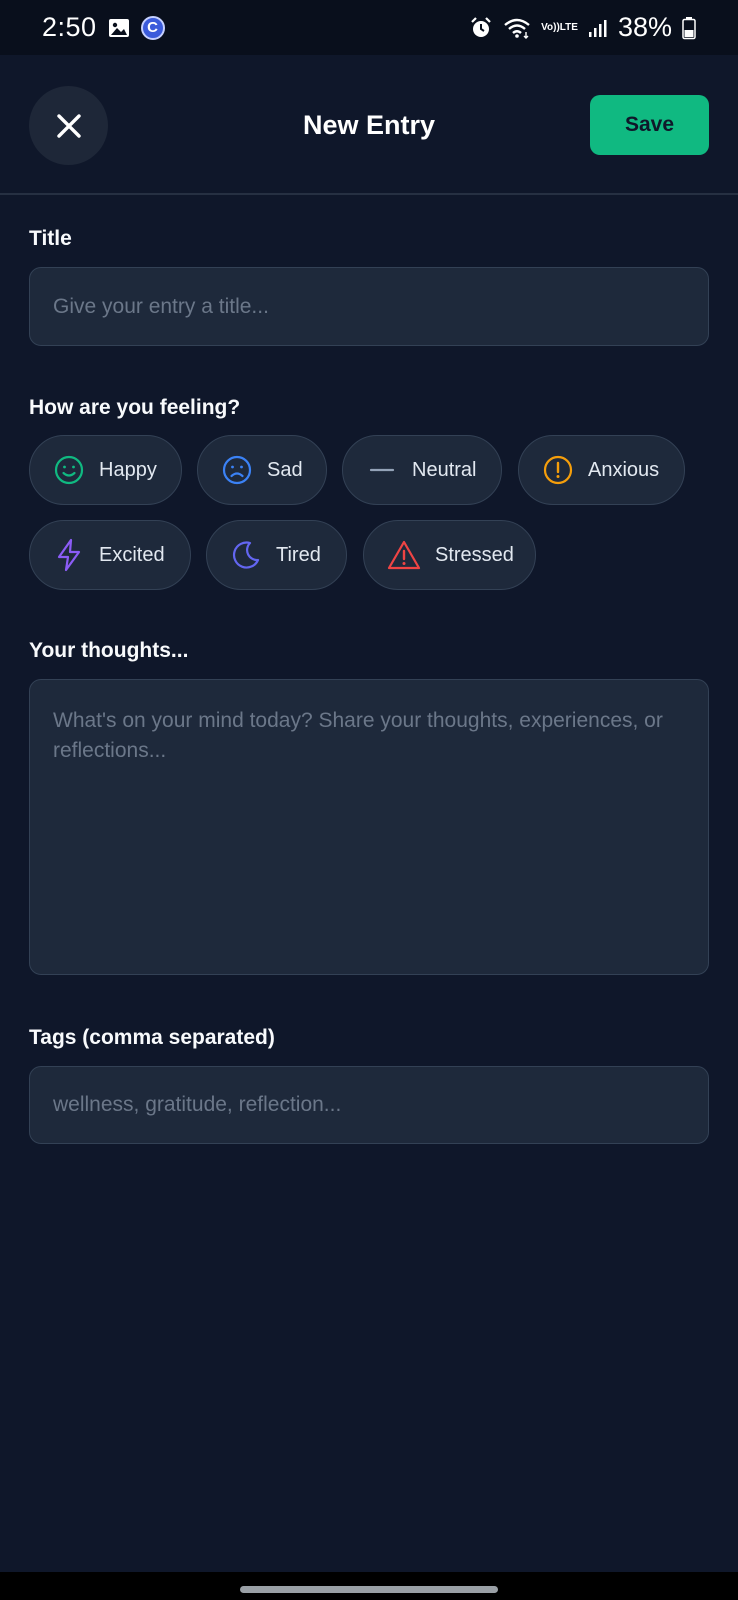 This screenshot has width=738, height=1600. I want to click on signal-icon, so click(598, 28).